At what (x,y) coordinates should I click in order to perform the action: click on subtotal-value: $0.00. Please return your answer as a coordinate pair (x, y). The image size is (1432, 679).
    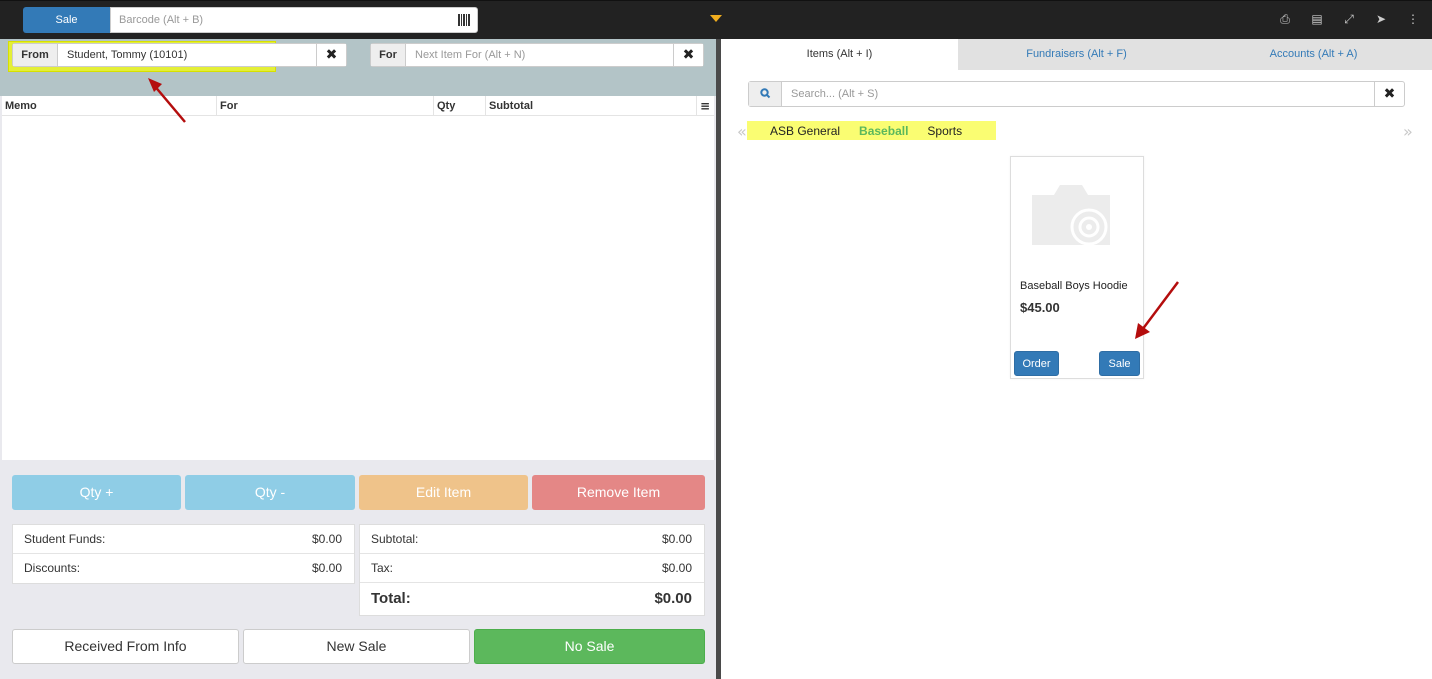
    Looking at the image, I should click on (676, 539).